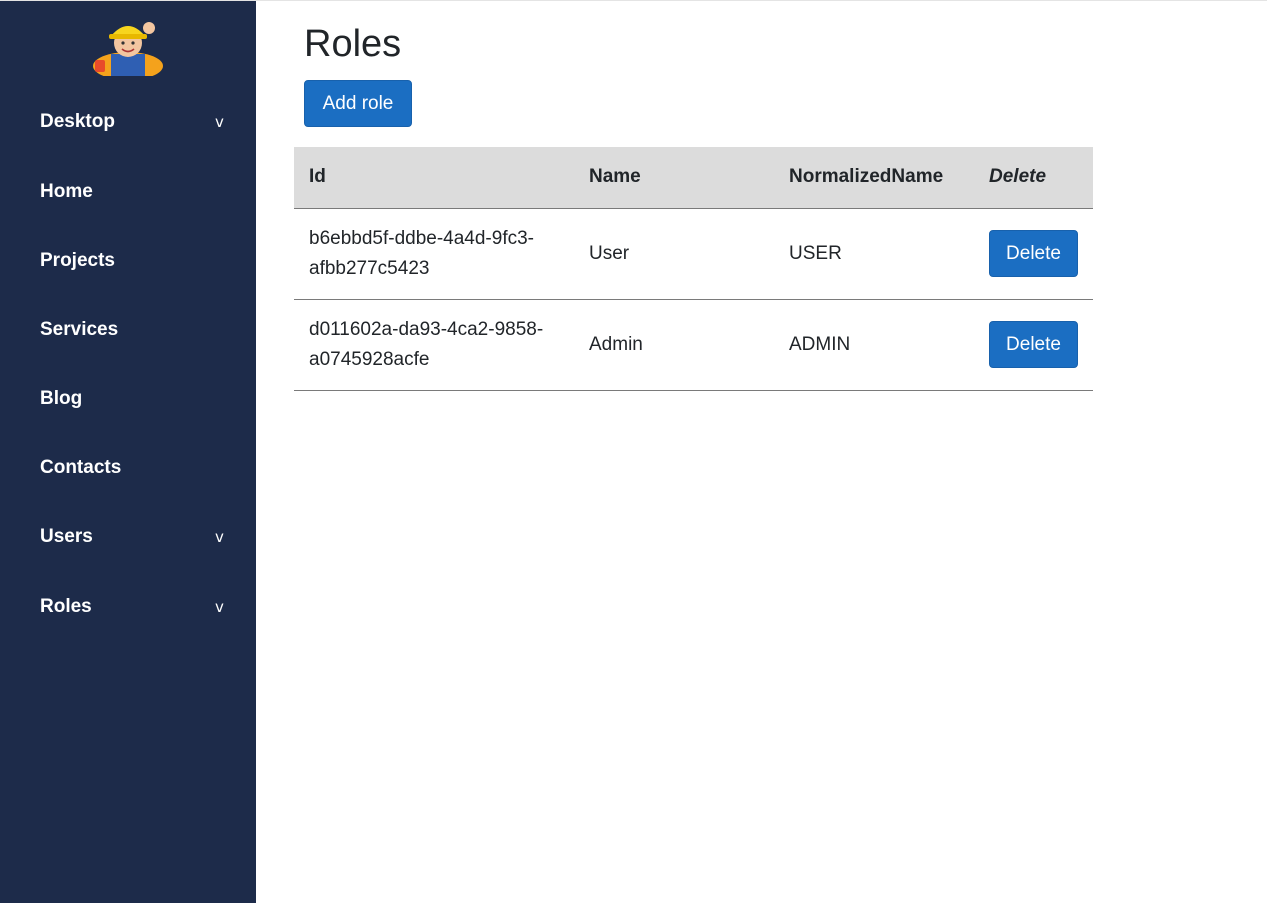 This screenshot has width=1267, height=903. Describe the element at coordinates (434, 345) in the screenshot. I see `role-id-cell: d011602a-da93-4ca2-9858-a0745928acfe` at that location.